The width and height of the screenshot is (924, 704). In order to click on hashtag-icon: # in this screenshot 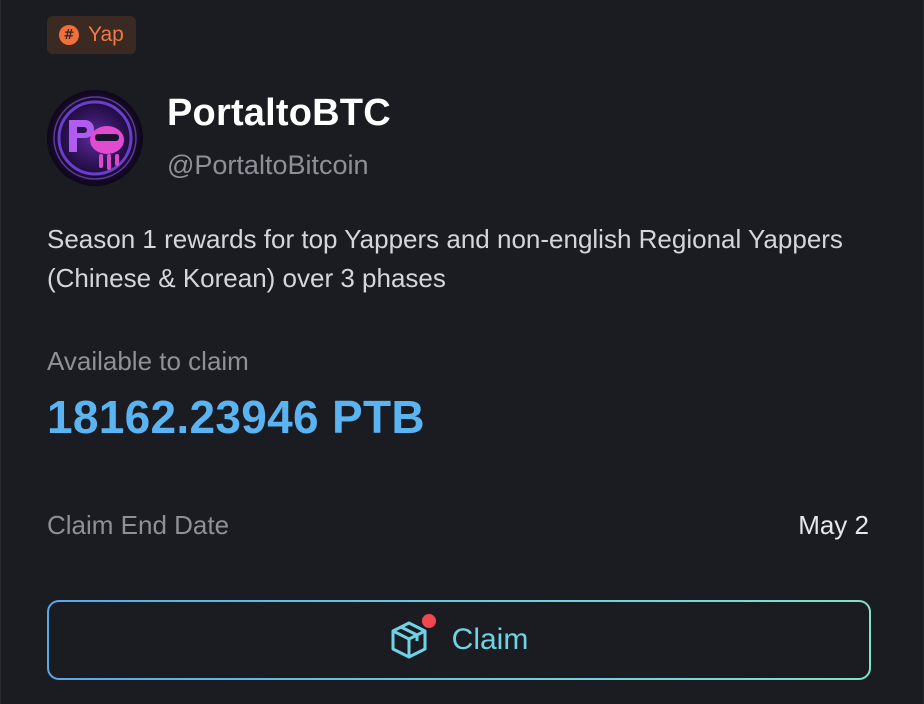, I will do `click(69, 35)`.